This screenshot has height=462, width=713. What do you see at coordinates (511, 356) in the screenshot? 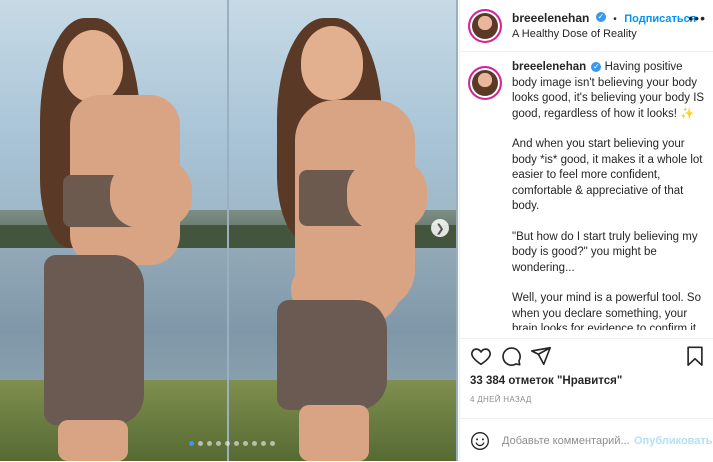
I see `comment-icon` at bounding box center [511, 356].